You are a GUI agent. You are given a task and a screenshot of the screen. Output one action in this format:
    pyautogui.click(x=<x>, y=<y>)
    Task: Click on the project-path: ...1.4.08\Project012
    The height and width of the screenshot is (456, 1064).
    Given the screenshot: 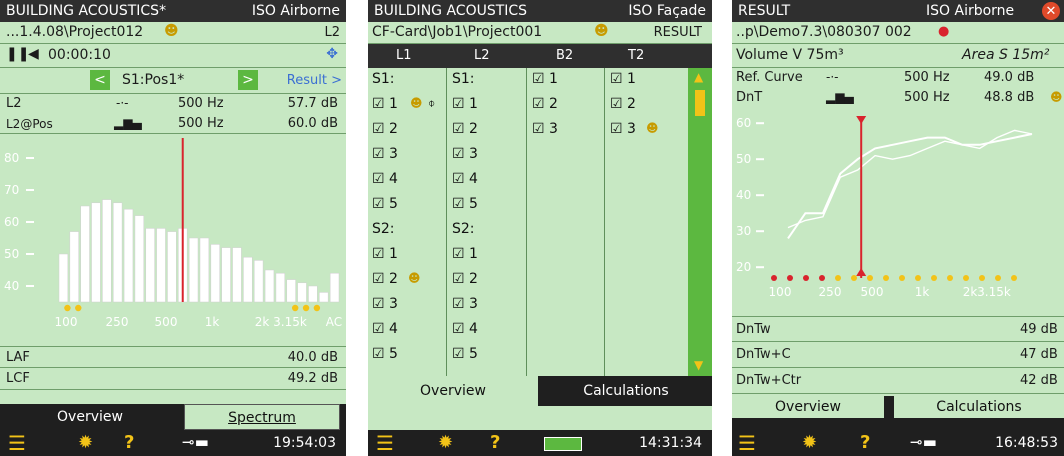 What is the action you would take?
    pyautogui.click(x=74, y=32)
    